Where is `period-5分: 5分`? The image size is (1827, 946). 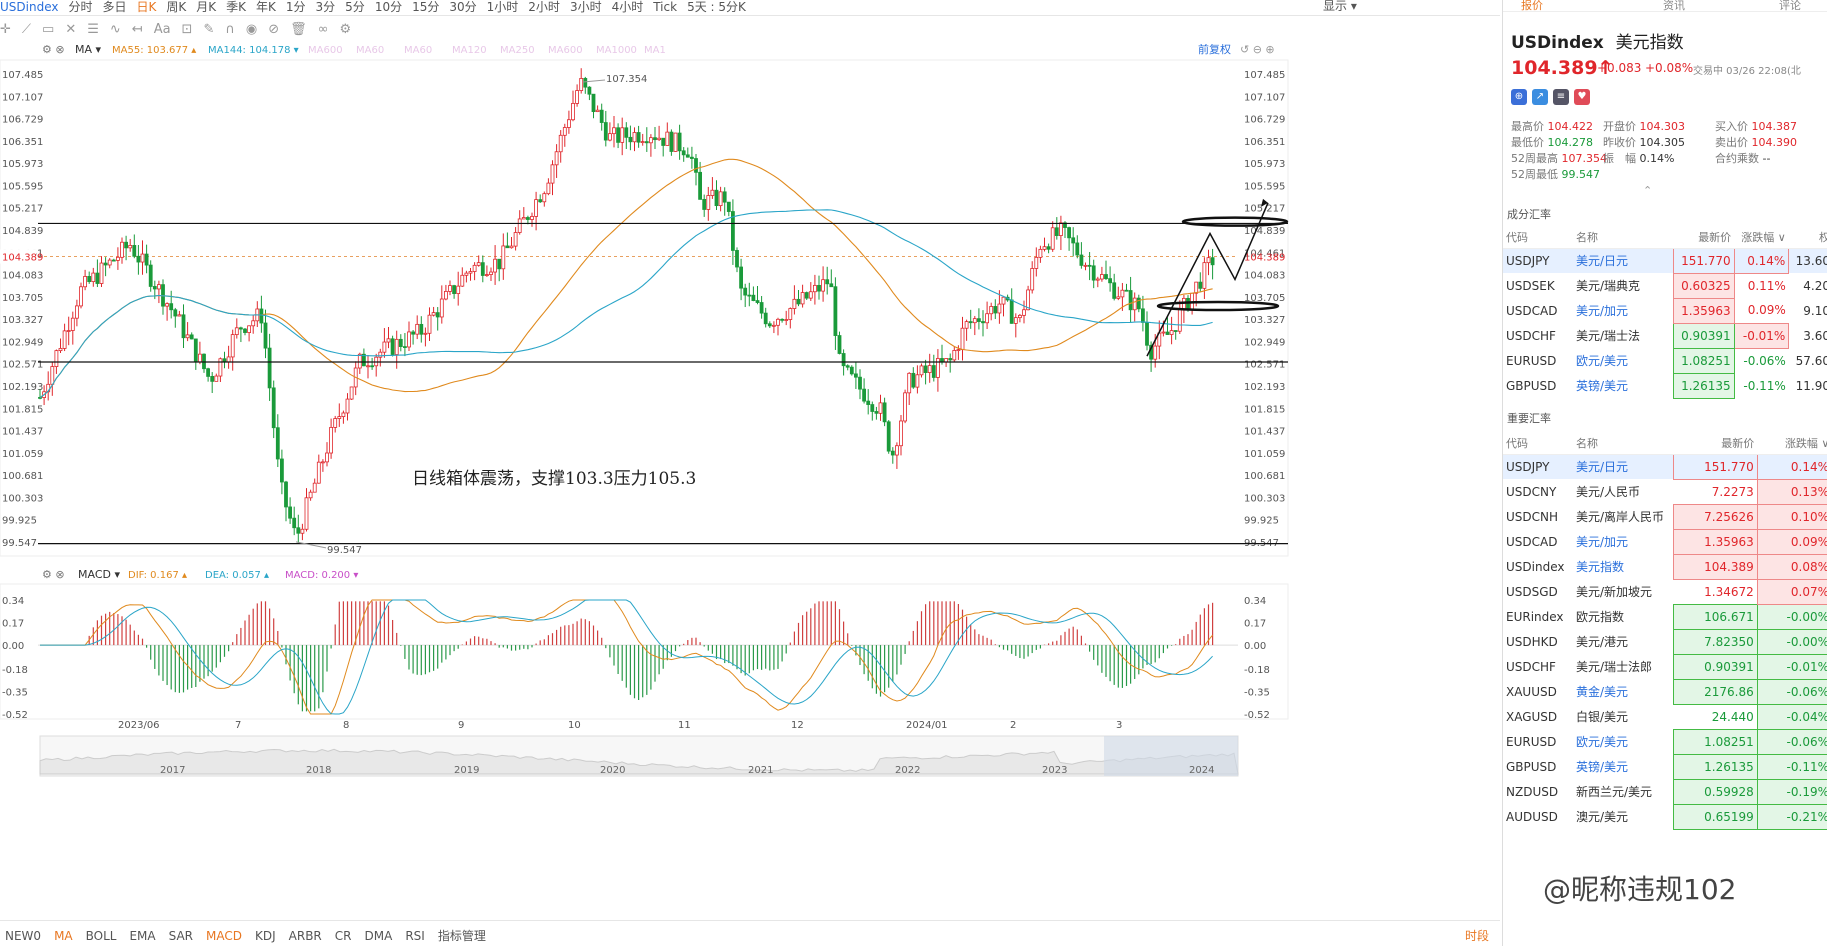
period-5分: 5分 is located at coordinates (355, 7).